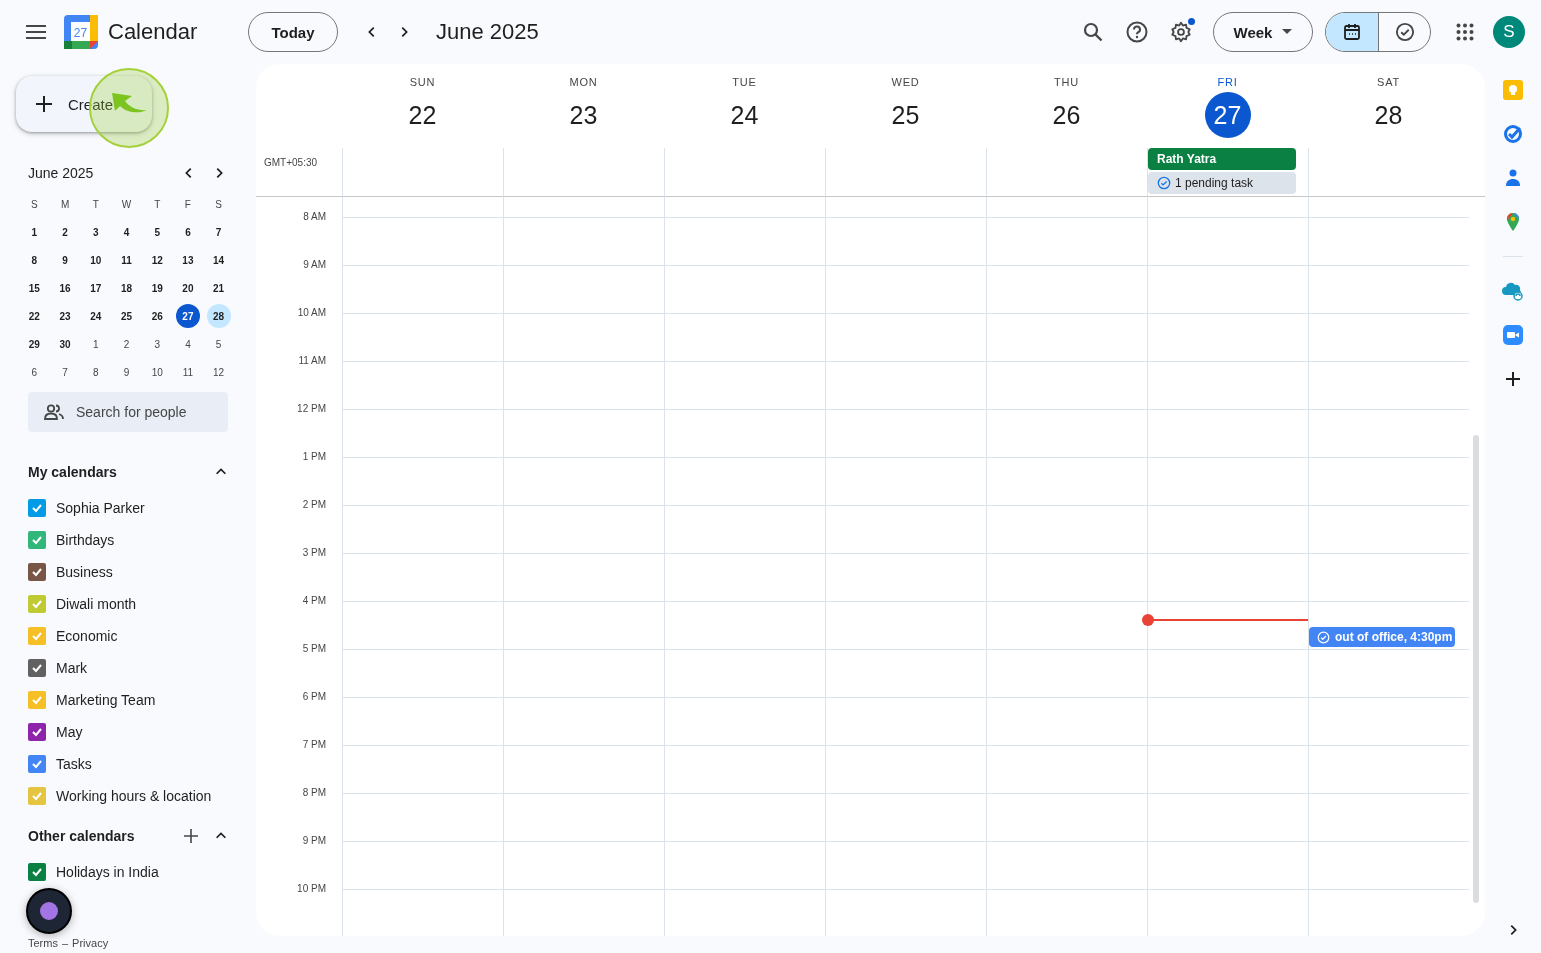  I want to click on date-button: 16, so click(65, 288).